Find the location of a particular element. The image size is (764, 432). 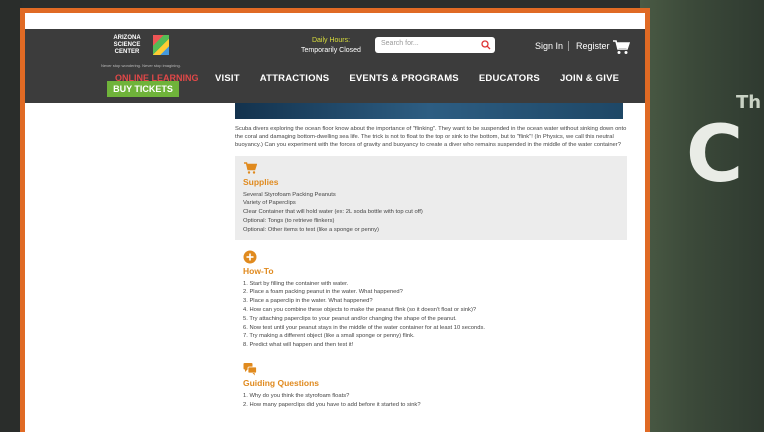

howto-title: How-To is located at coordinates (258, 270).